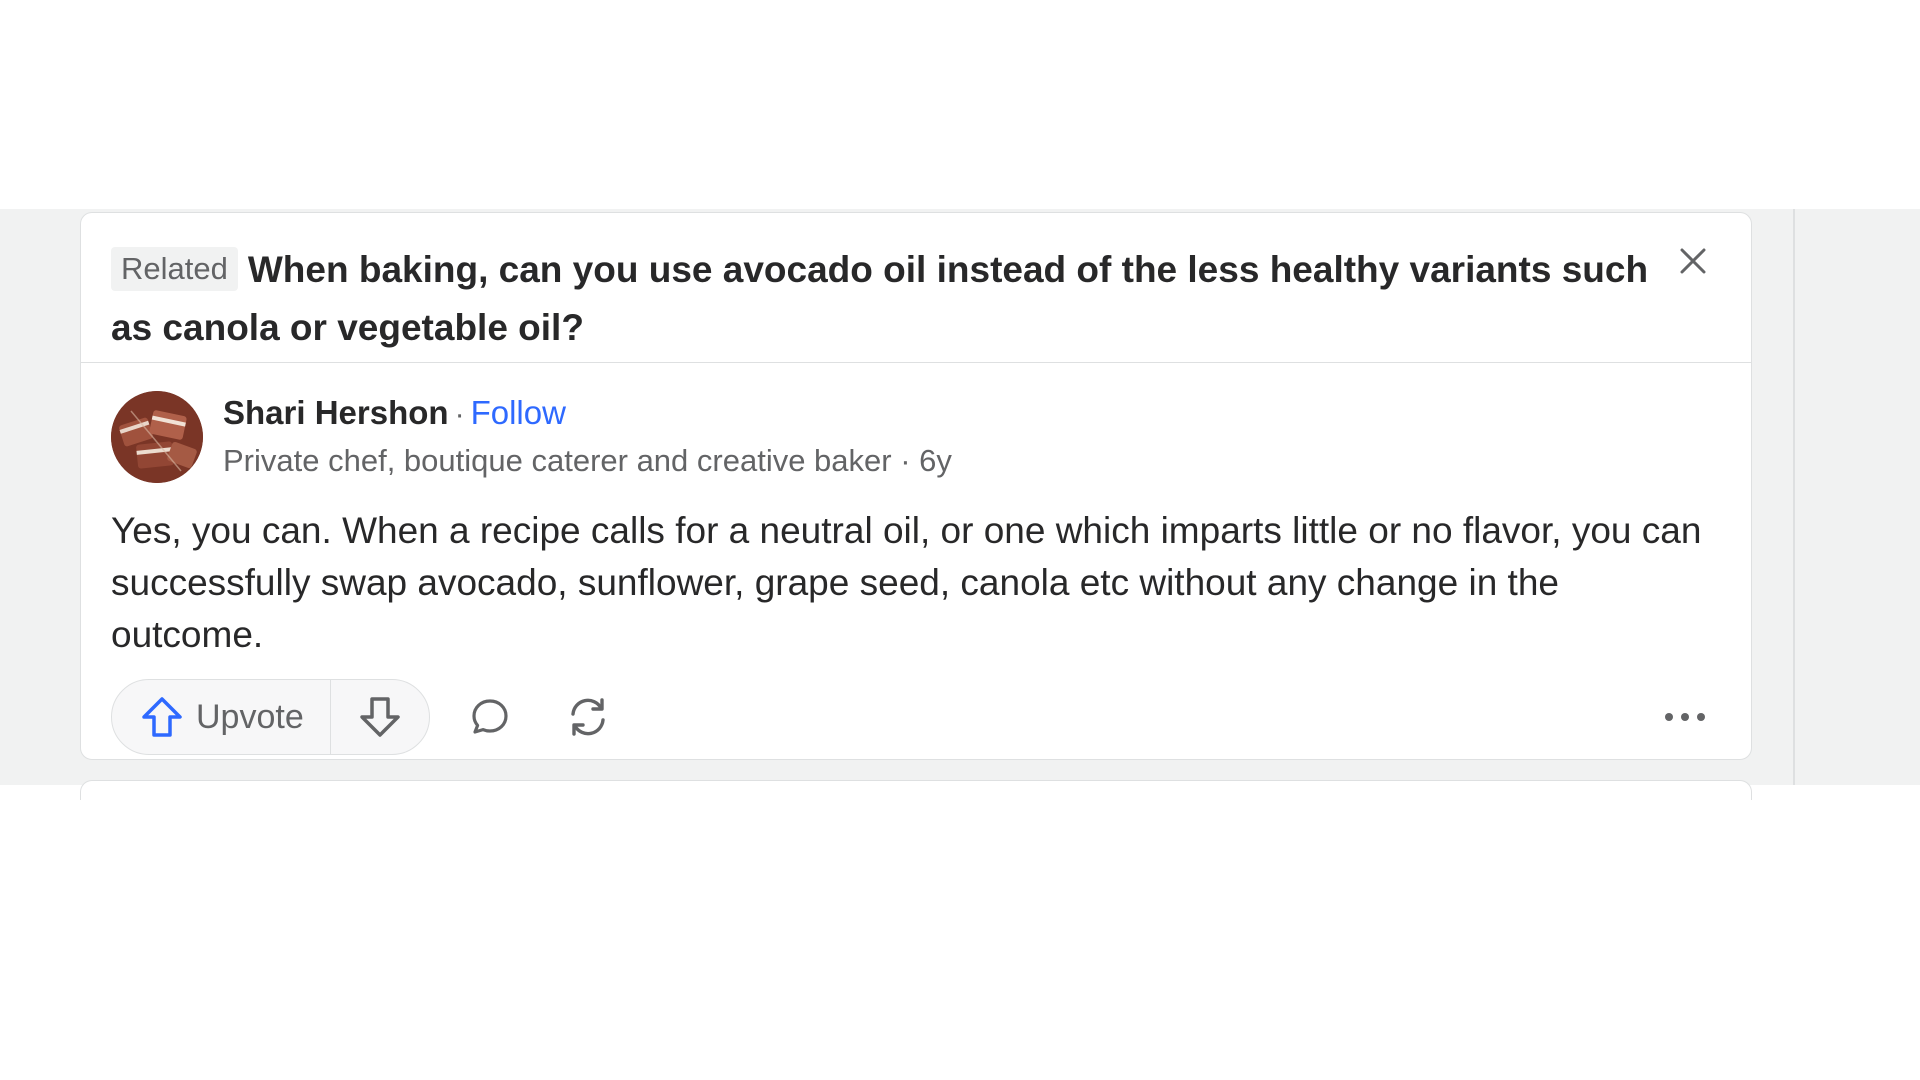  Describe the element at coordinates (916, 790) in the screenshot. I see `next-card-edge` at that location.